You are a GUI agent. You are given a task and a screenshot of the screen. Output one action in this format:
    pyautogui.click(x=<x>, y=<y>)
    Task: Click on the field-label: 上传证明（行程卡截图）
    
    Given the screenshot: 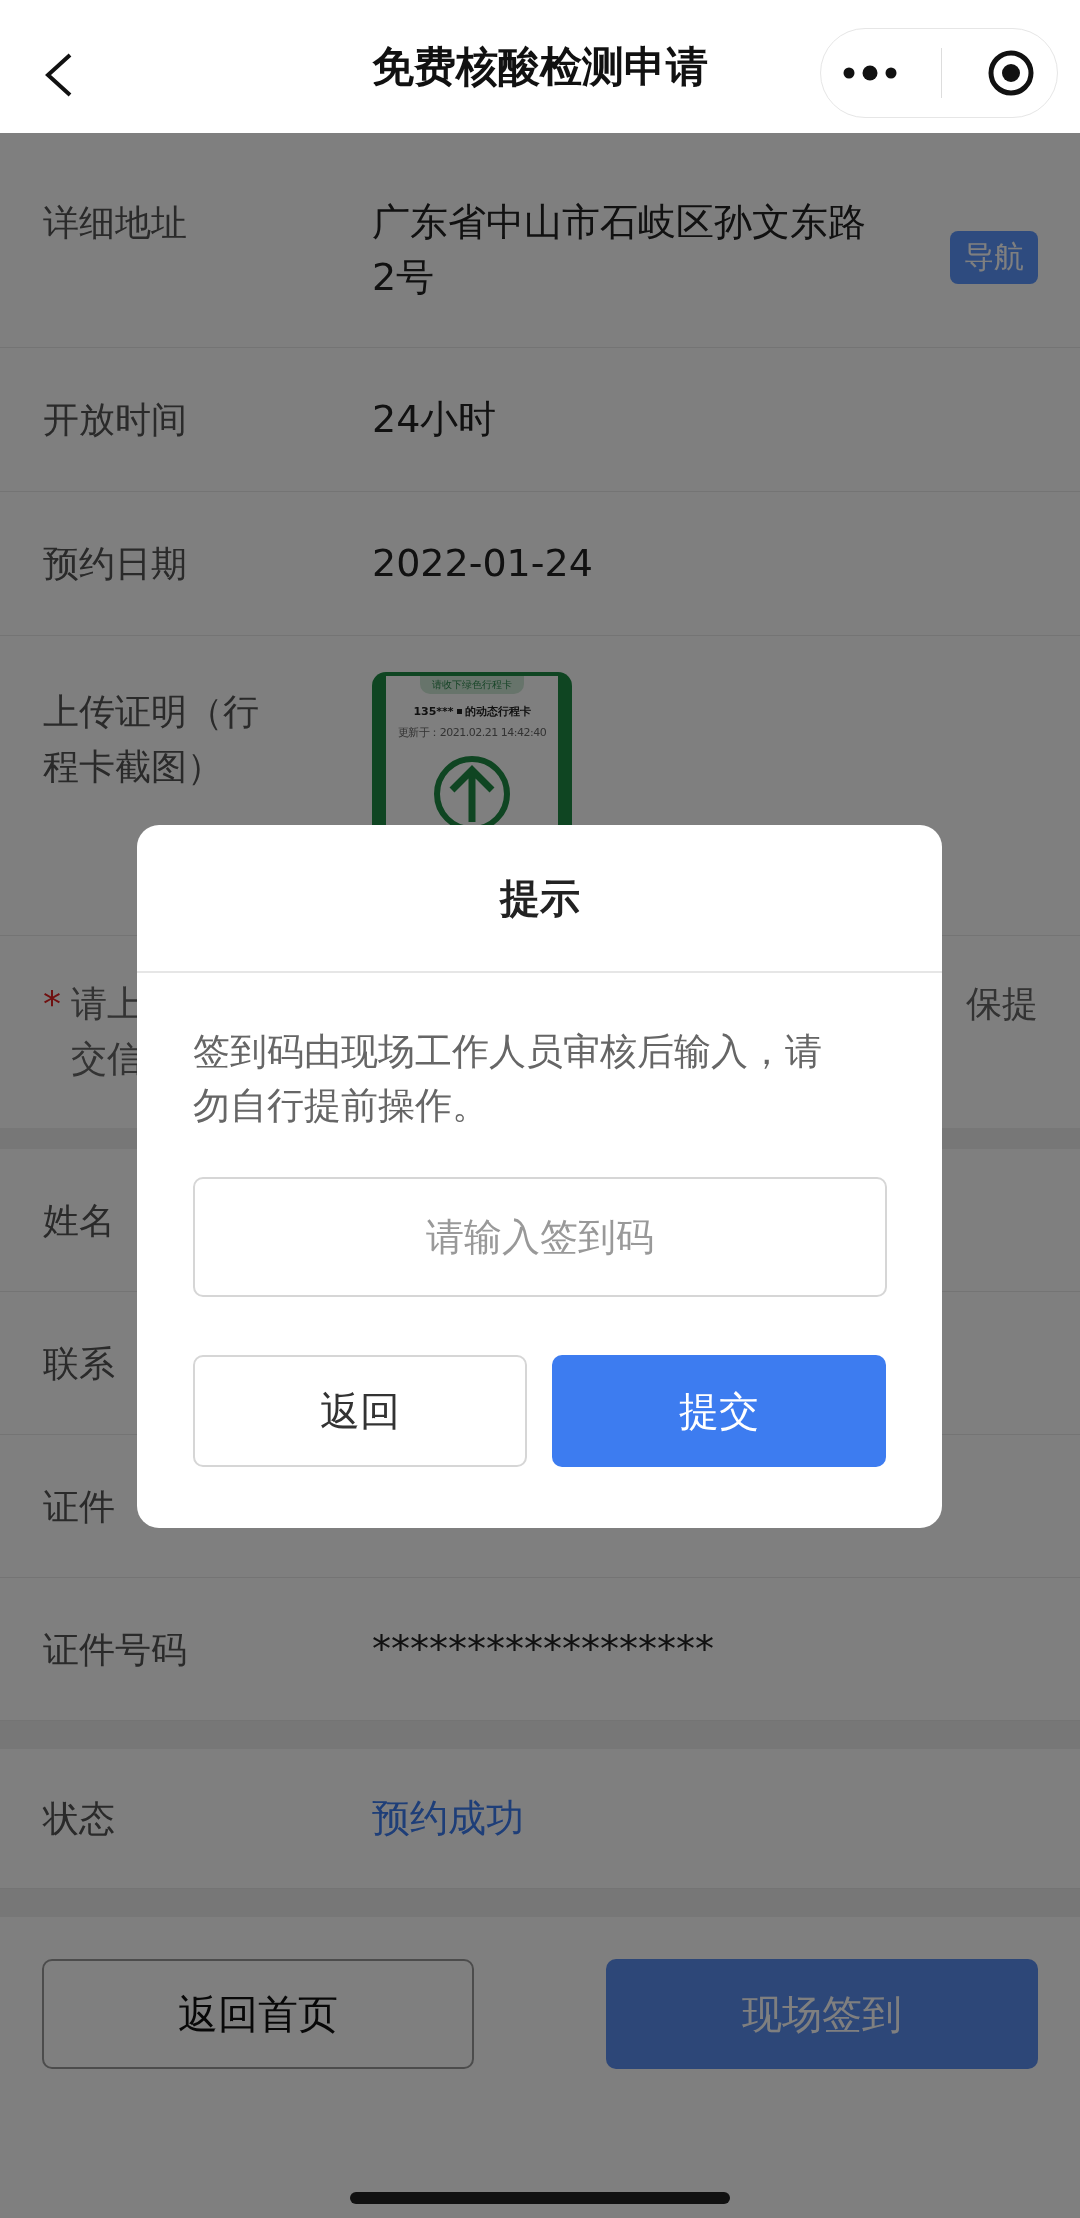 What is the action you would take?
    pyautogui.click(x=151, y=739)
    